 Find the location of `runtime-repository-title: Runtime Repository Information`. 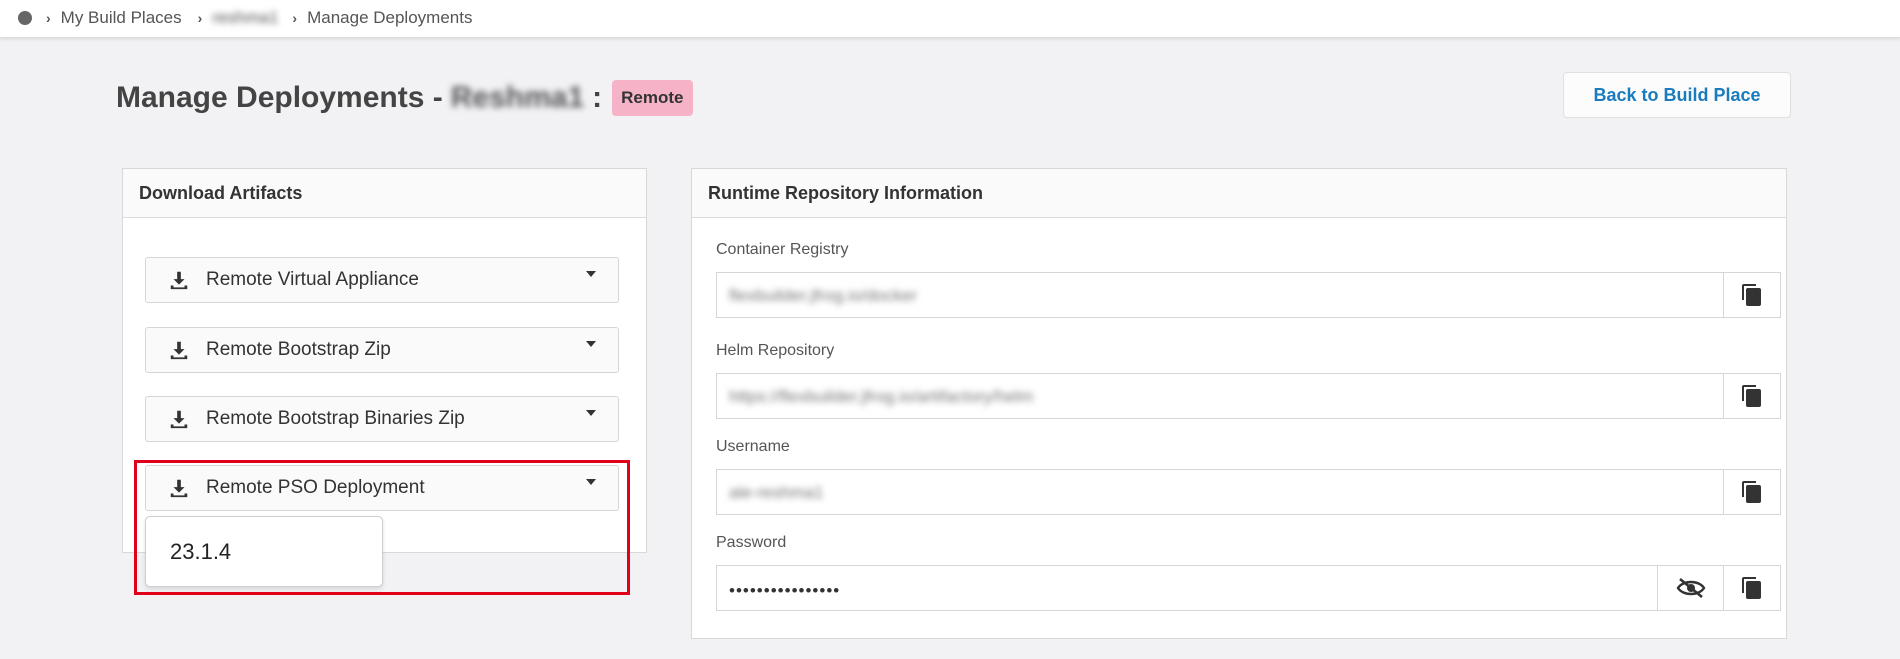

runtime-repository-title: Runtime Repository Information is located at coordinates (1239, 193).